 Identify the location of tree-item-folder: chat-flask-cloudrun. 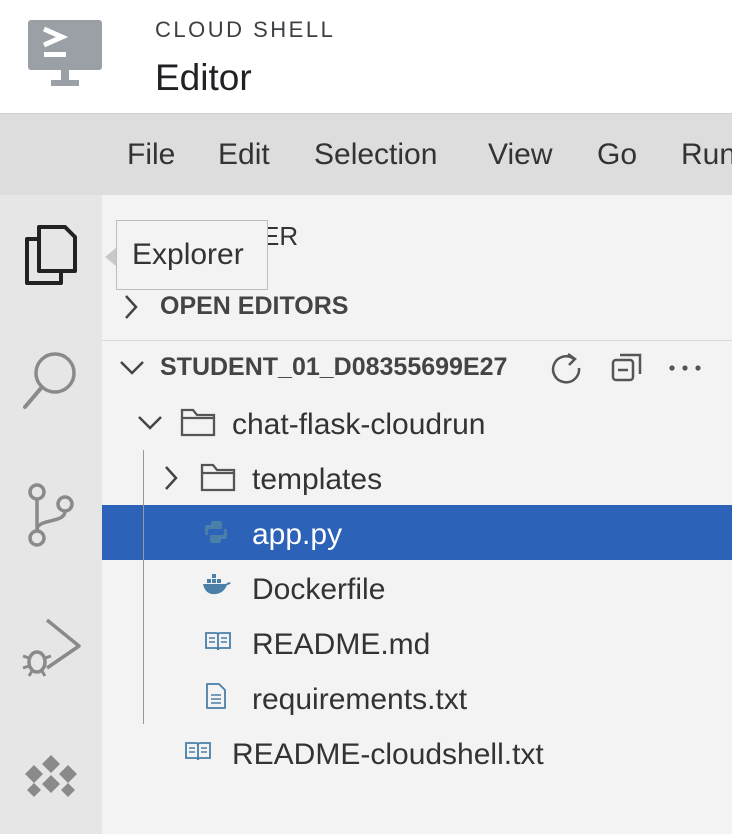
(417, 422).